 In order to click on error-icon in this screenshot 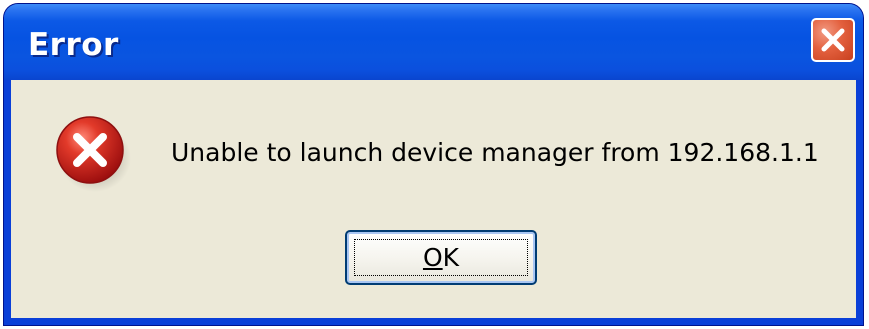, I will do `click(93, 154)`.